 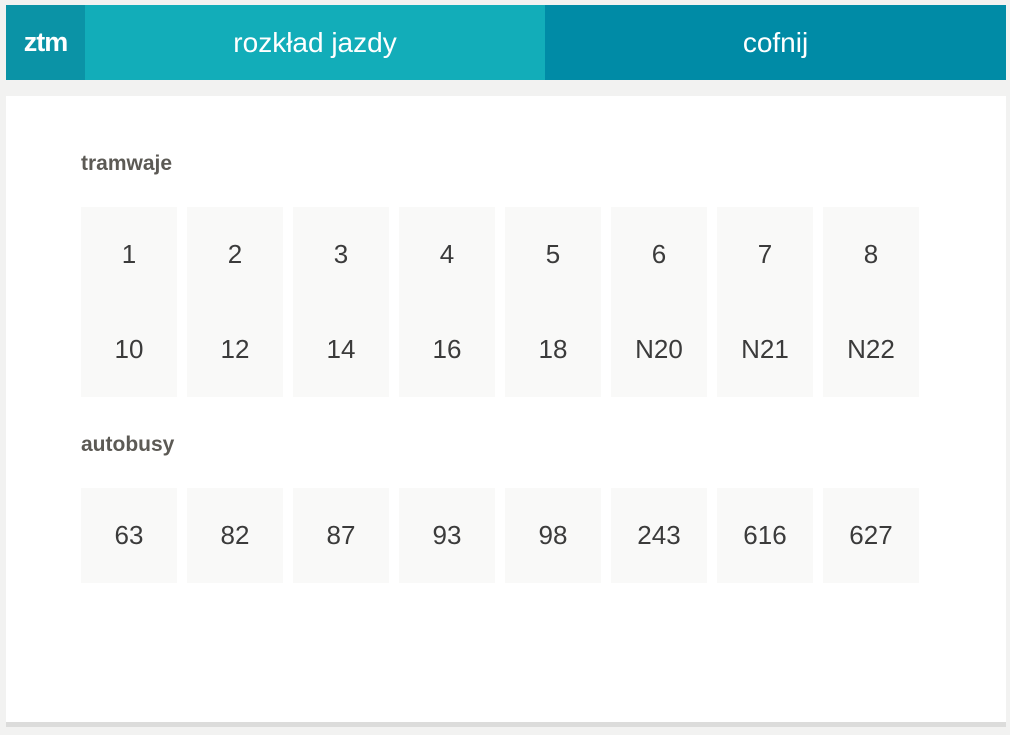 What do you see at coordinates (235, 535) in the screenshot?
I see `bus-line-button: 82` at bounding box center [235, 535].